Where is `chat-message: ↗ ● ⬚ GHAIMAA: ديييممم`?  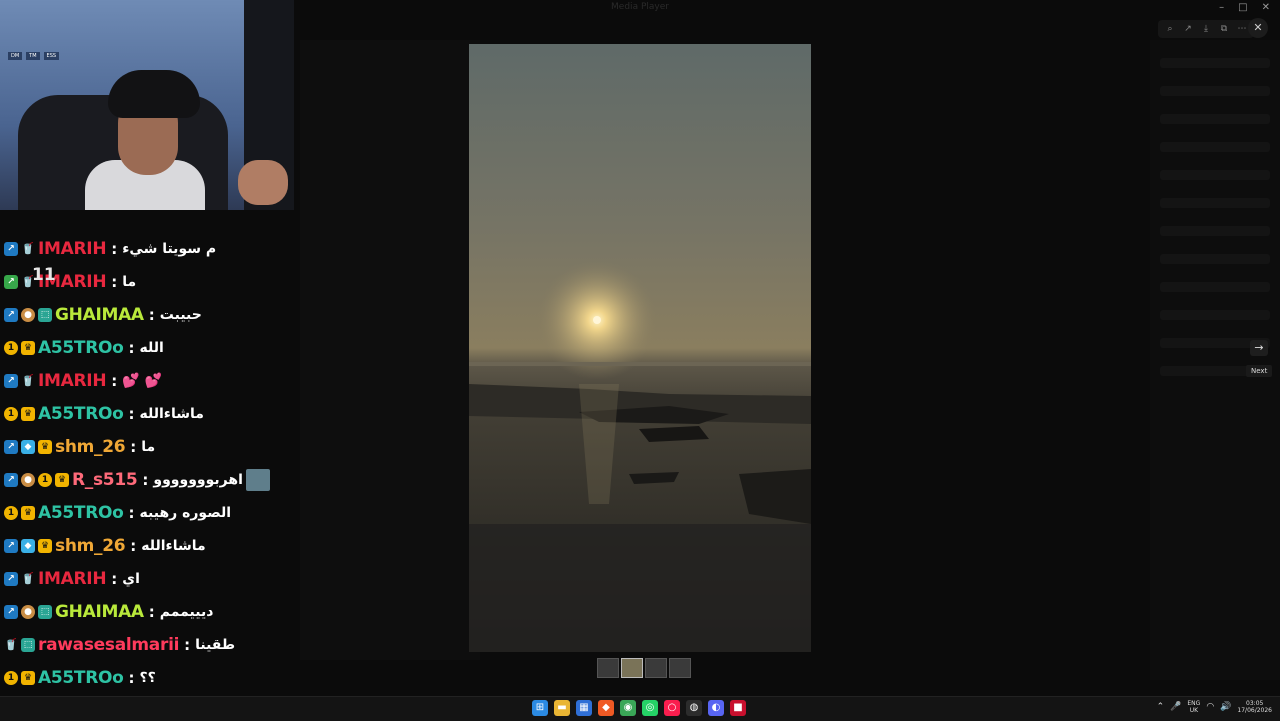
chat-message: ↗ ● ⬚ GHAIMAA: ديييممم is located at coordinates (108, 612).